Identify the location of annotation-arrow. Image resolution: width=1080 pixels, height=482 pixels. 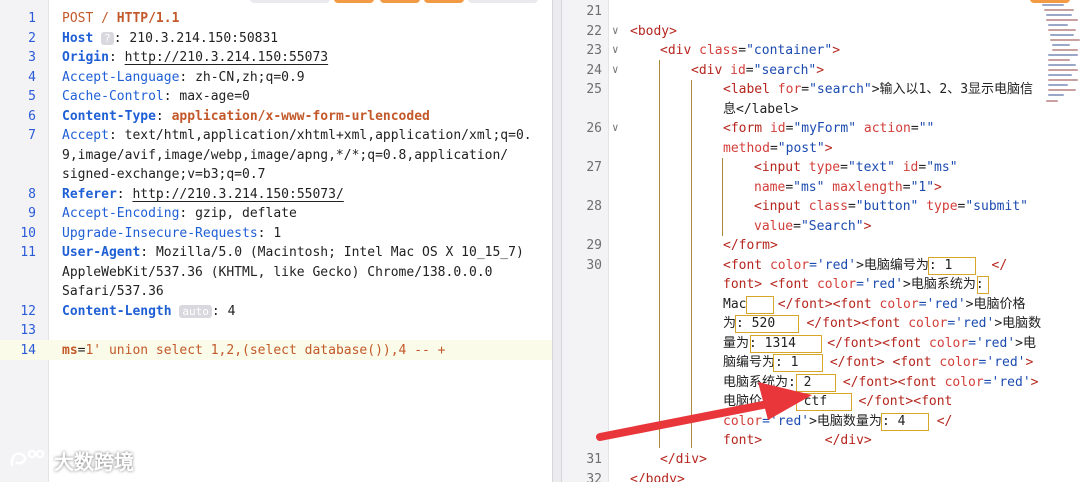
(704, 411).